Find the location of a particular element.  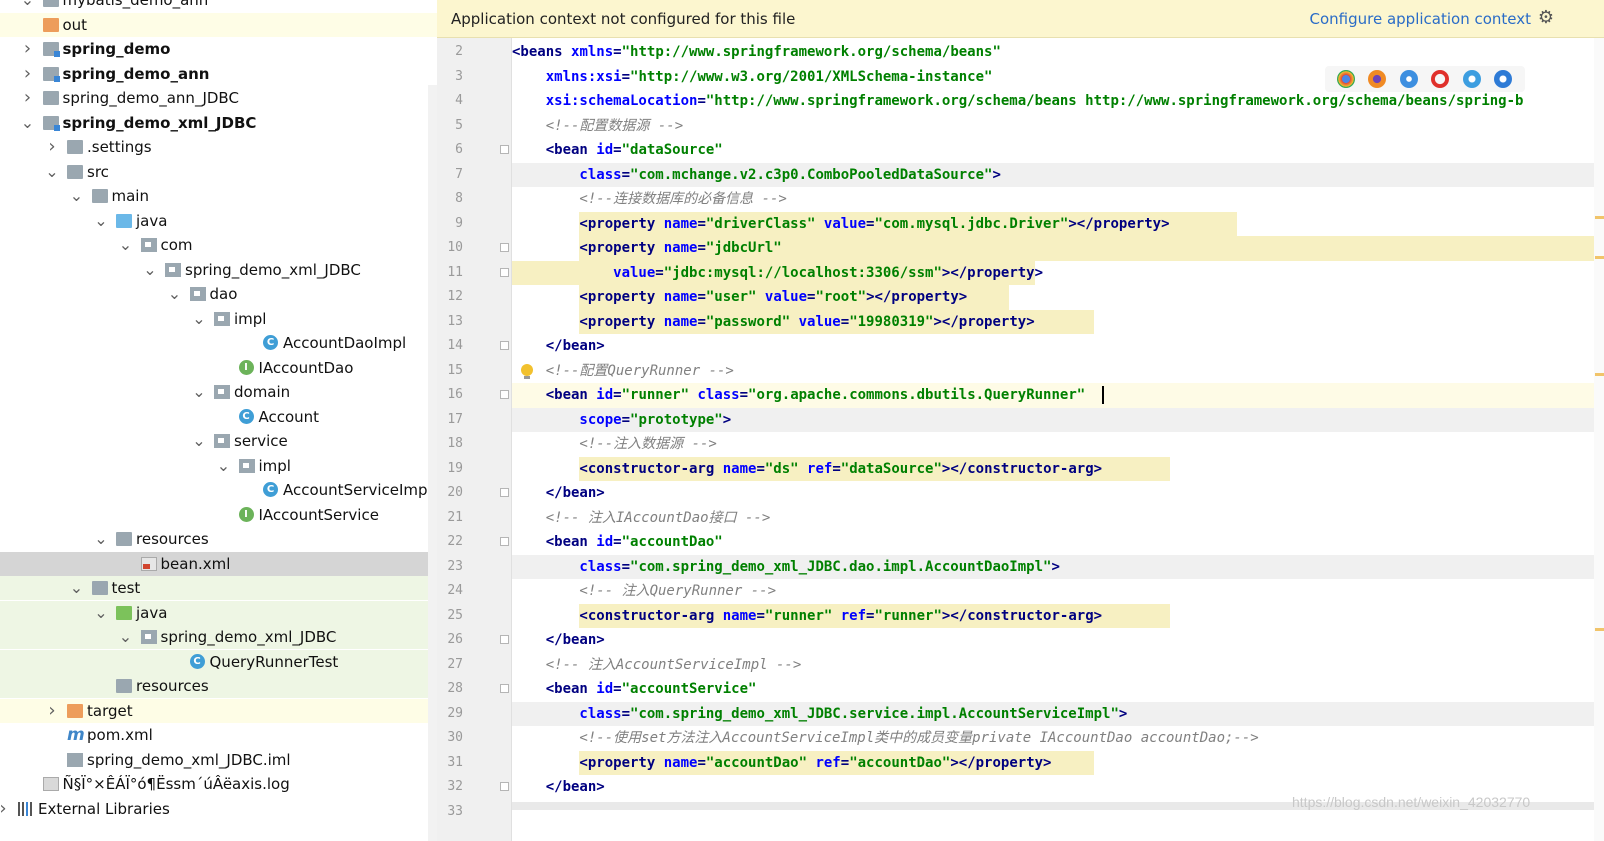

gutter-line: 32 is located at coordinates (474, 787).